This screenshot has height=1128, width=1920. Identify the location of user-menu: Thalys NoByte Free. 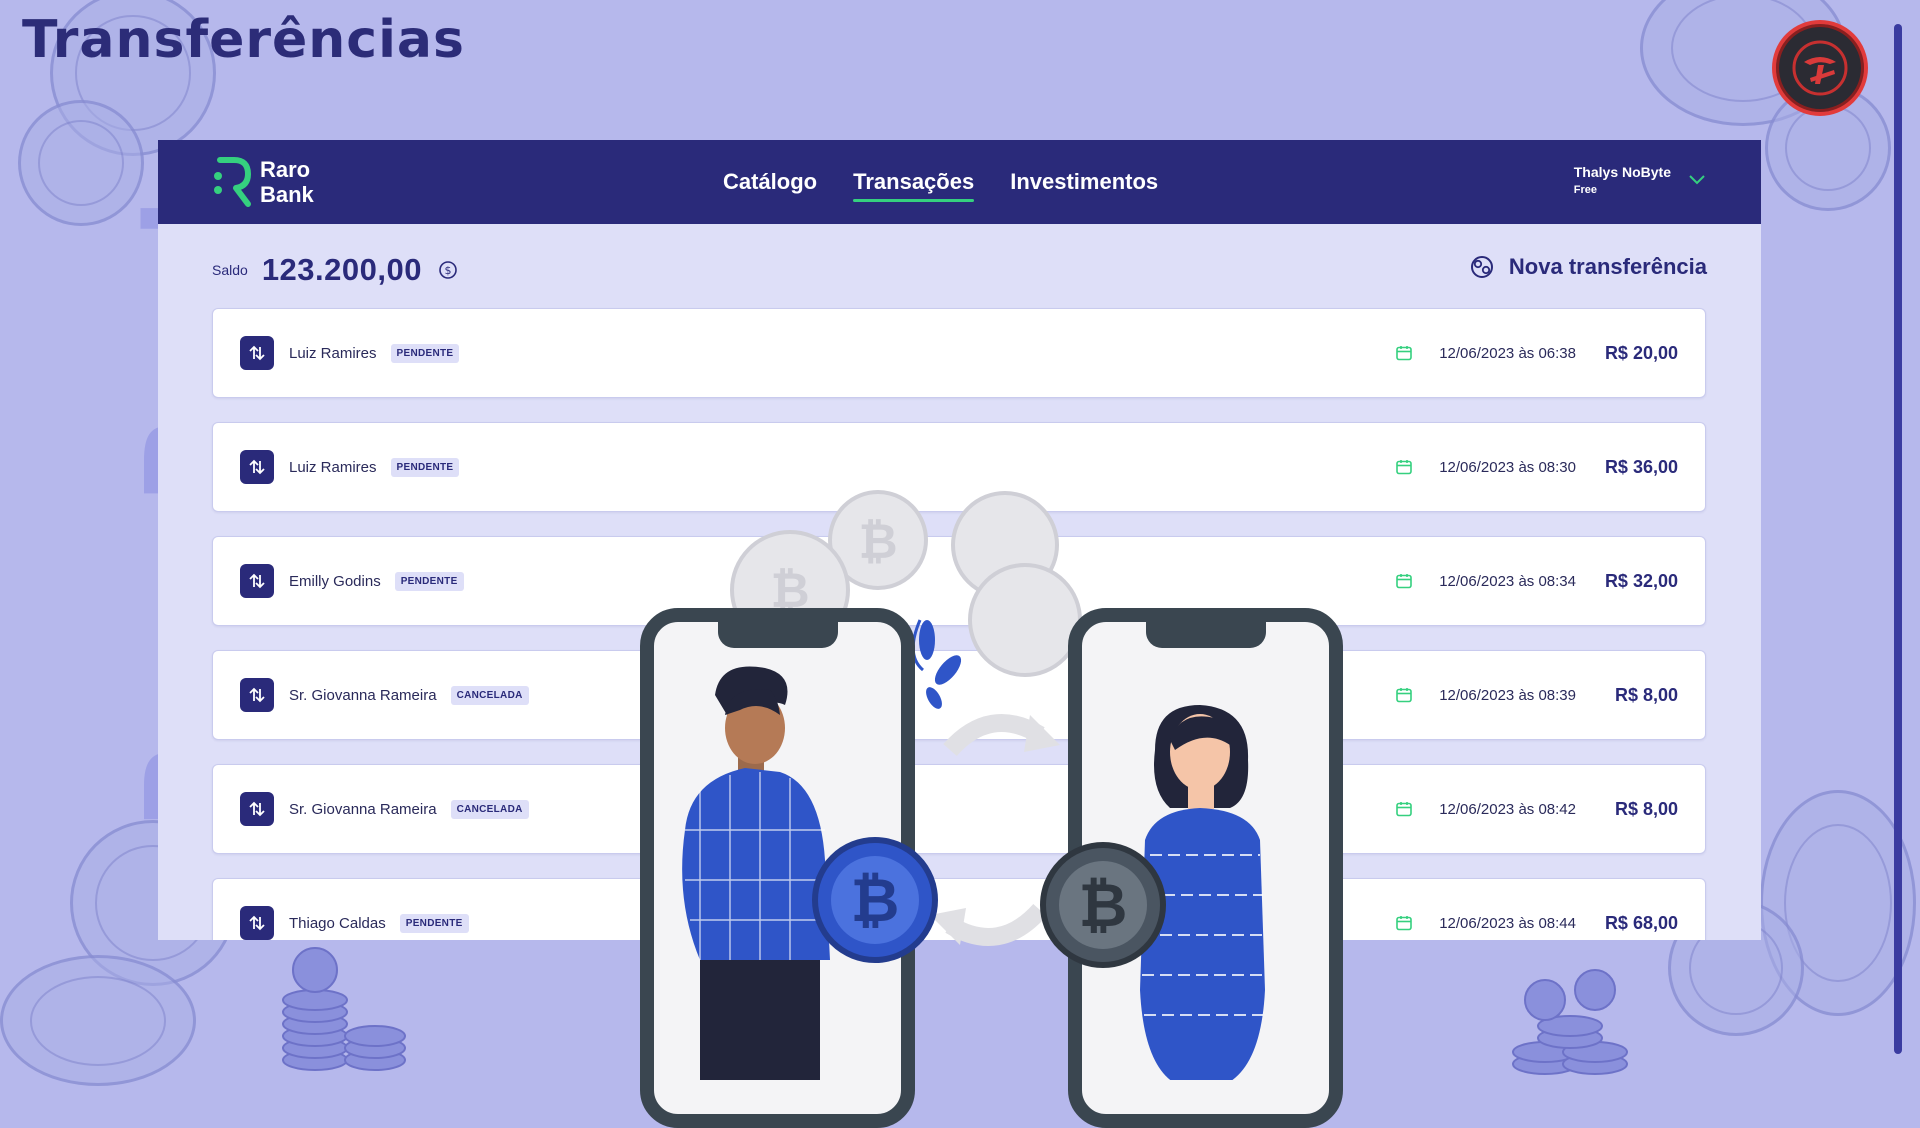
(1639, 180).